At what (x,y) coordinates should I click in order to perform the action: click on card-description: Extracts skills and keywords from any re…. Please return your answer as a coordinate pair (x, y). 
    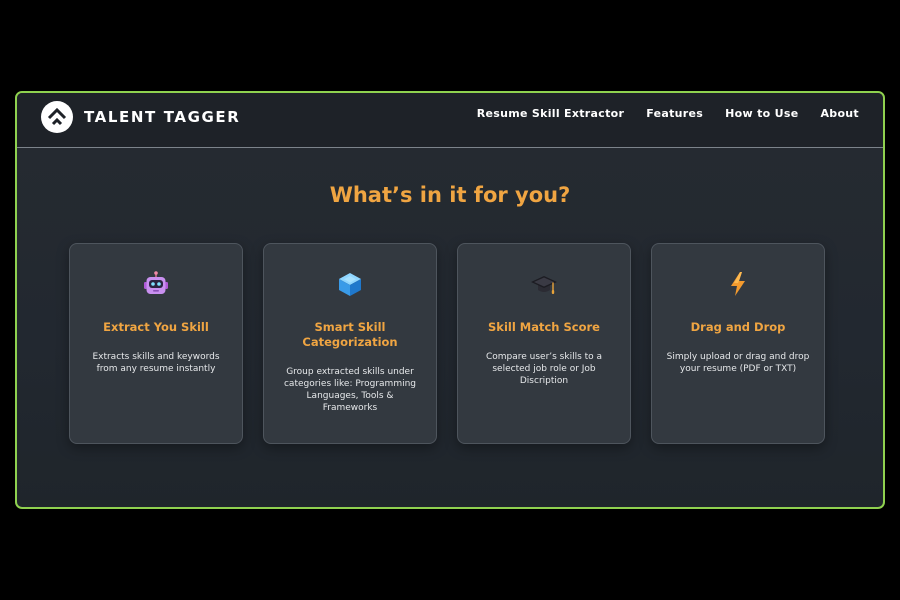
    Looking at the image, I should click on (156, 363).